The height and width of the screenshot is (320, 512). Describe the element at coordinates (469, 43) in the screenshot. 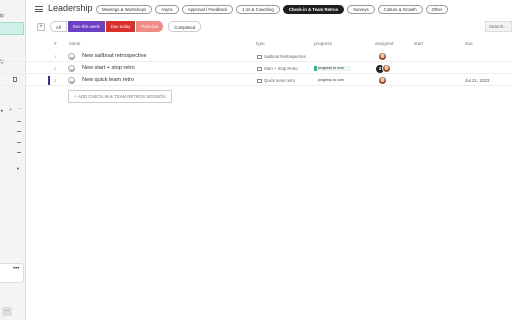

I see `column-due: due` at that location.